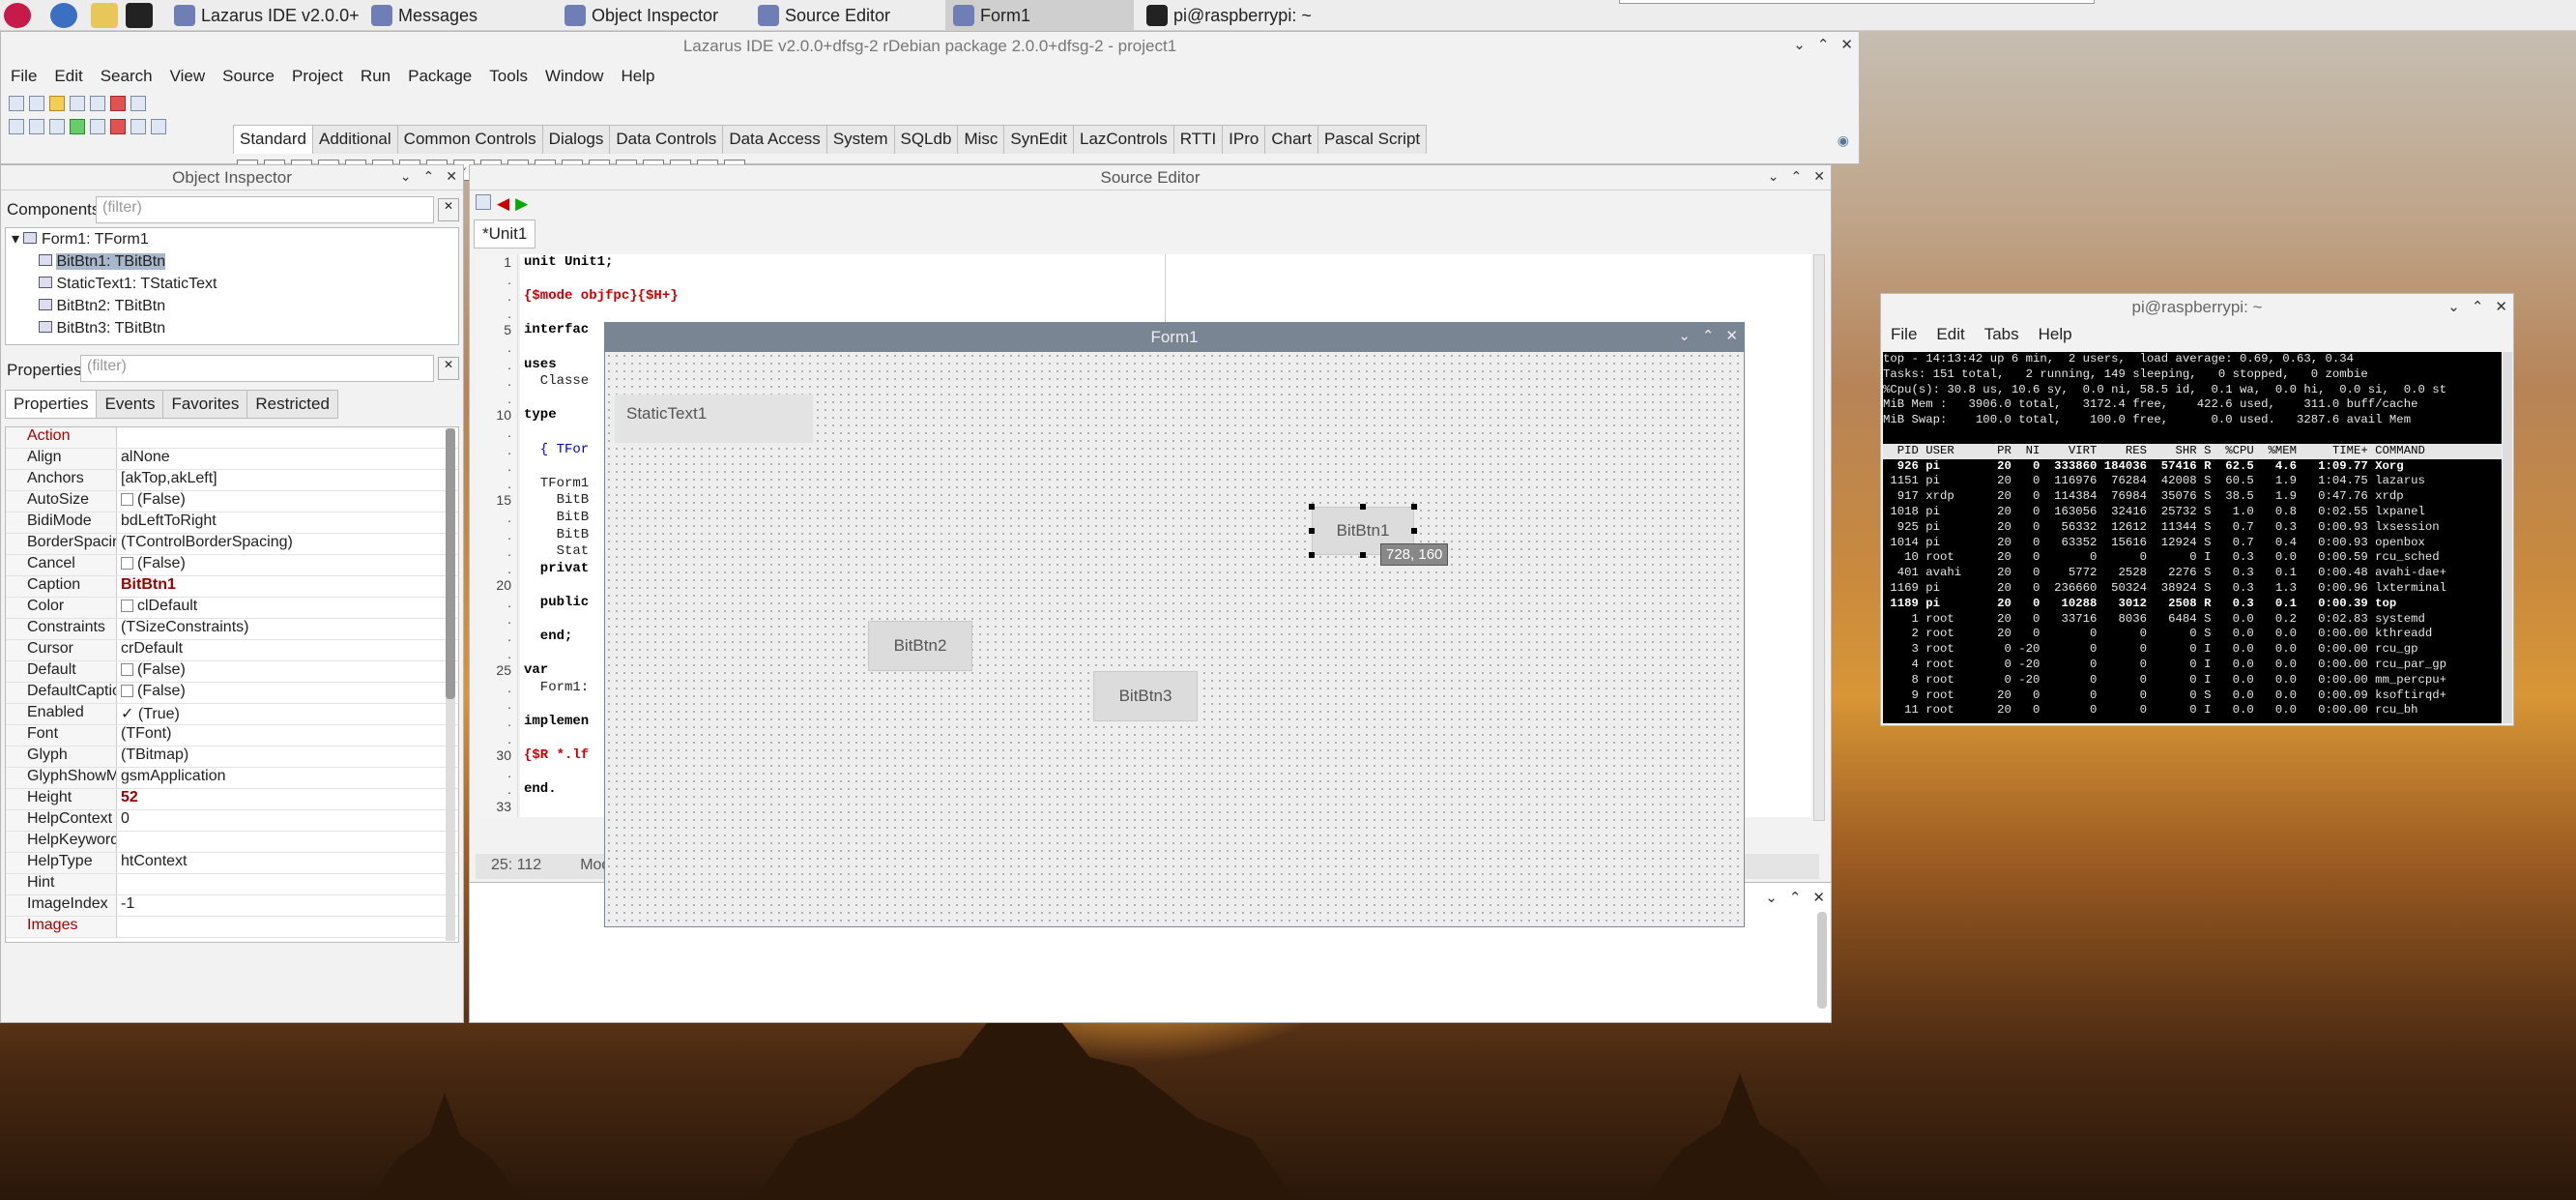 The width and height of the screenshot is (2576, 1200). Describe the element at coordinates (317, 76) in the screenshot. I see `menu-project: Project` at that location.